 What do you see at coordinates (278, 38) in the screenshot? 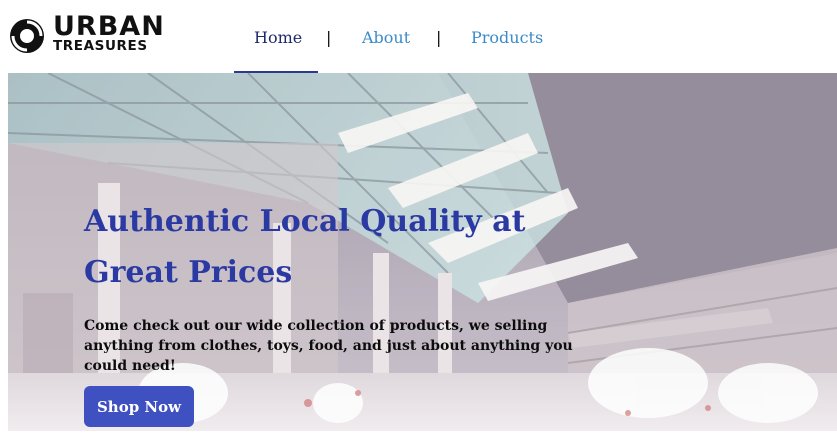
I see `nav-home-link: Home` at bounding box center [278, 38].